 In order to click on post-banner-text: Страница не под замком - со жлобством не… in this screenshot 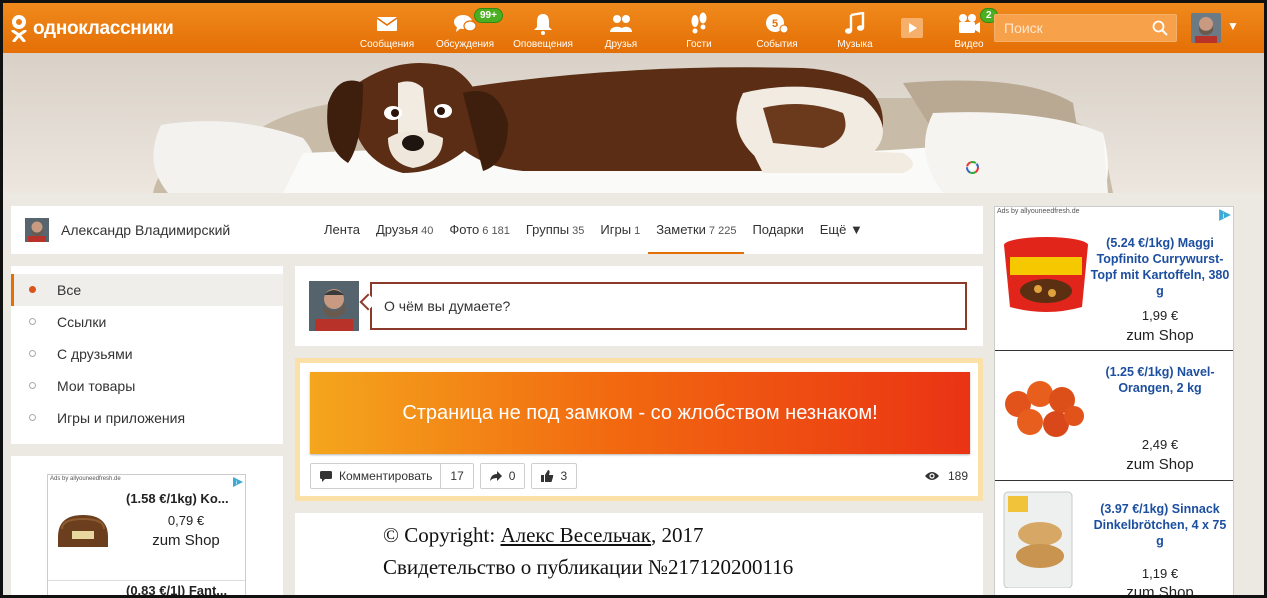, I will do `click(640, 413)`.